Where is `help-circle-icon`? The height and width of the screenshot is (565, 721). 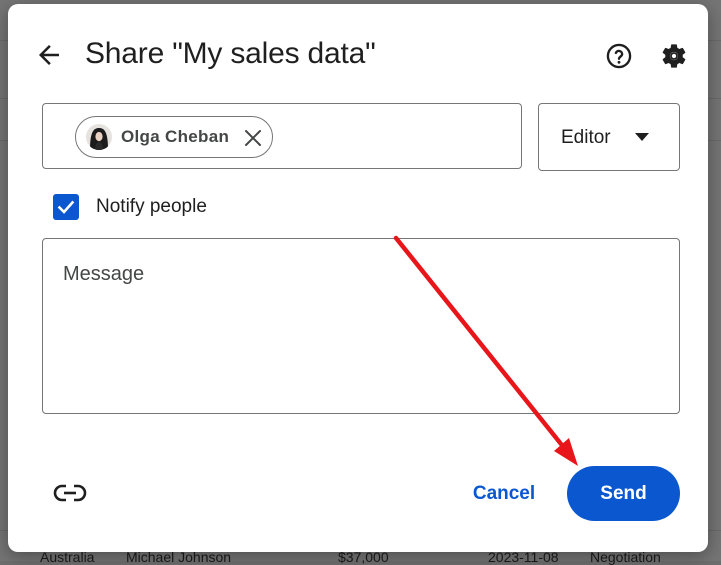 help-circle-icon is located at coordinates (619, 56).